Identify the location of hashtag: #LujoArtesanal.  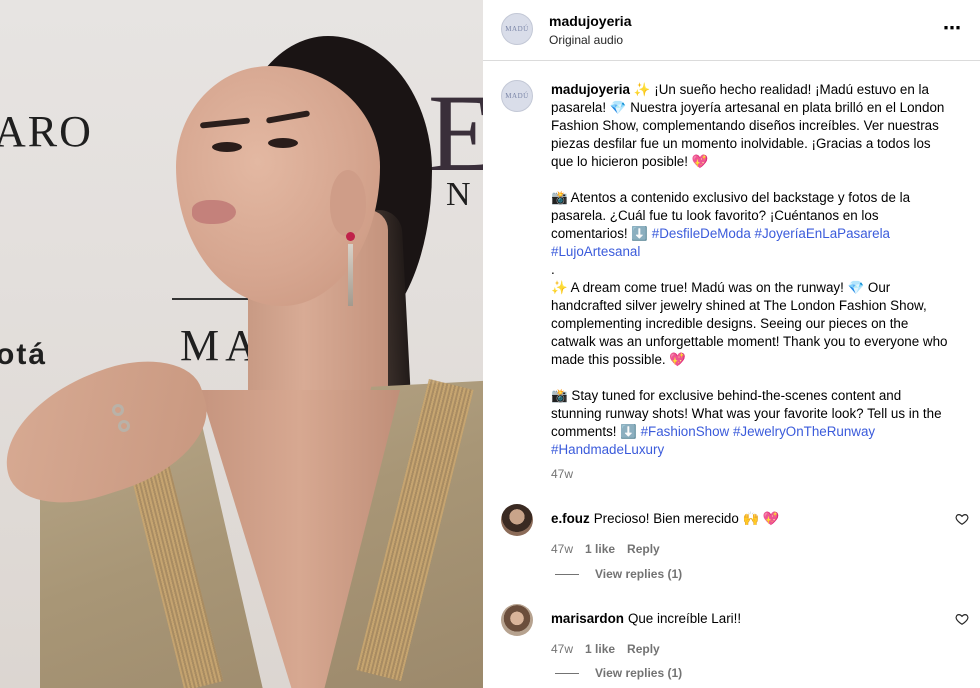
(595, 251).